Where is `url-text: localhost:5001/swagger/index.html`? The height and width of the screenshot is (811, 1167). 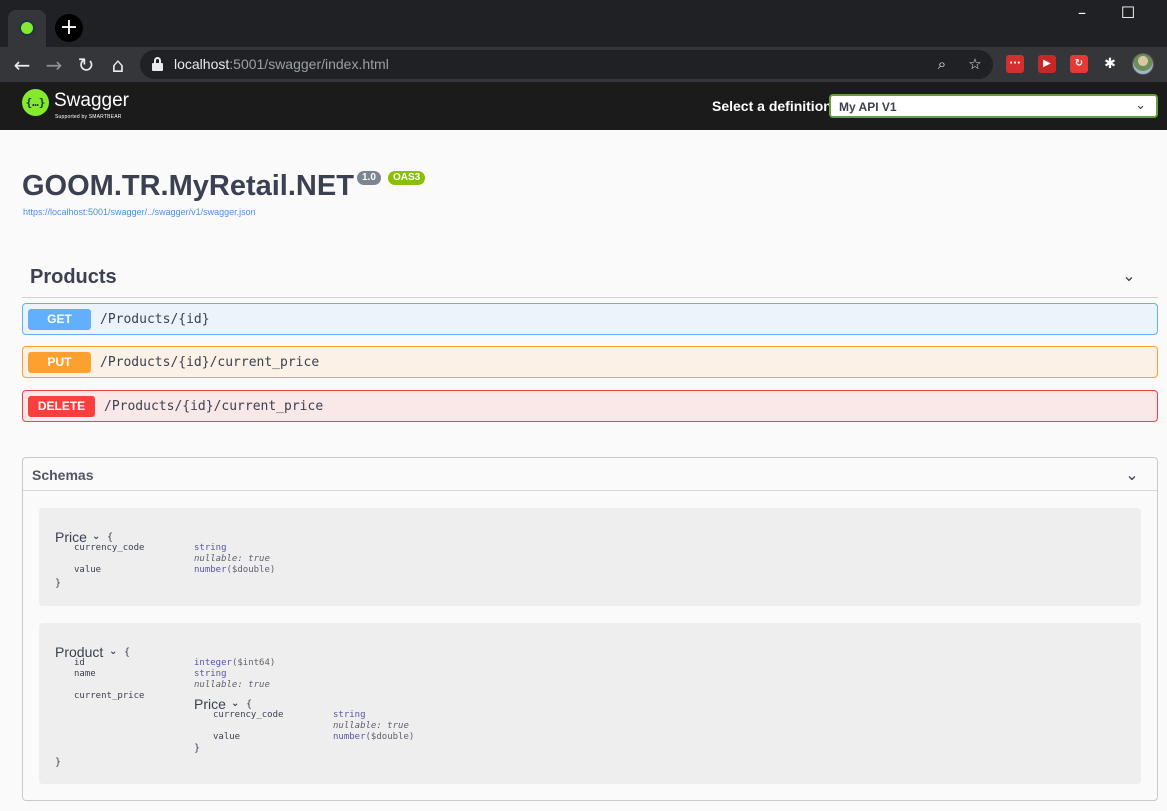 url-text: localhost:5001/swagger/index.html is located at coordinates (281, 64).